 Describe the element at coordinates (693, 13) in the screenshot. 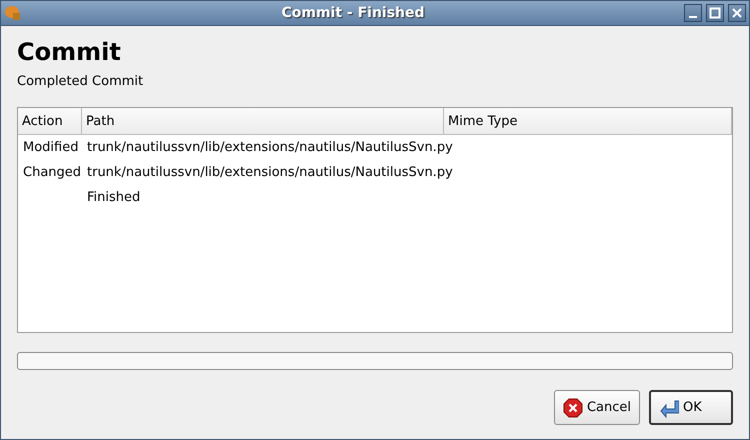

I see `minimize-button` at that location.